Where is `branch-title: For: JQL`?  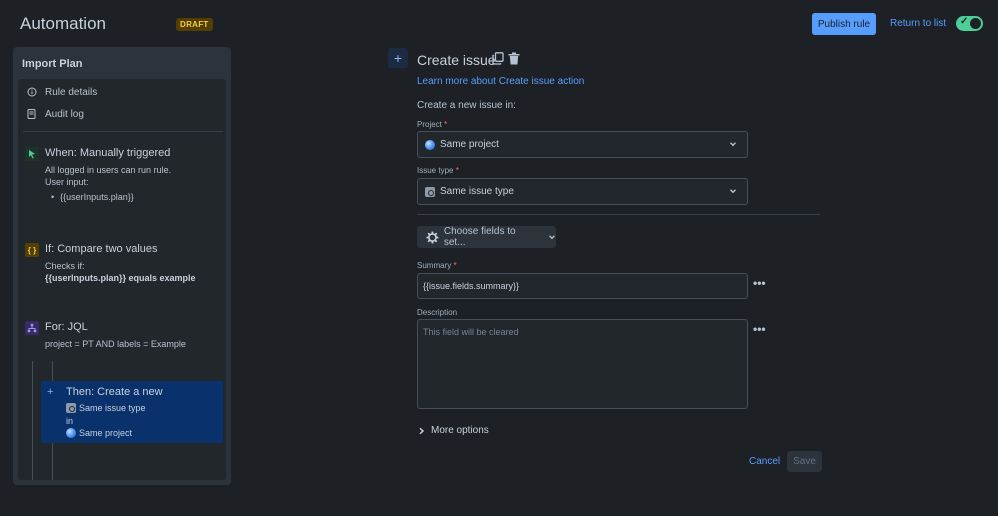 branch-title: For: JQL is located at coordinates (66, 327).